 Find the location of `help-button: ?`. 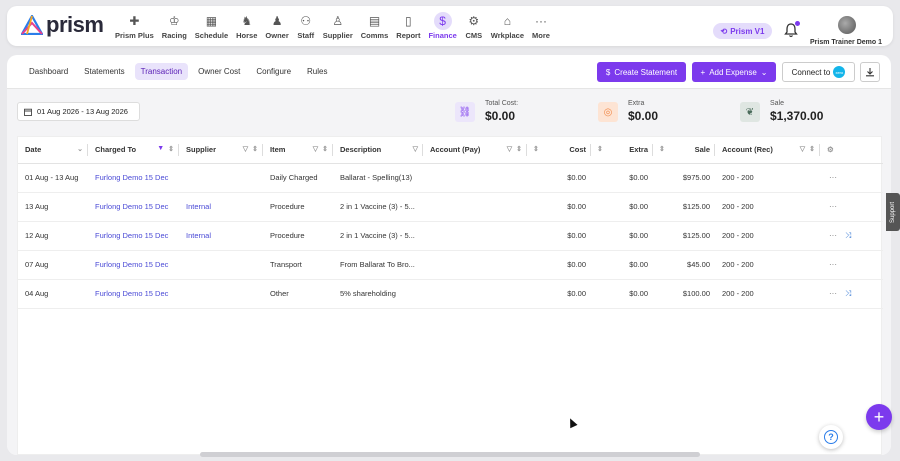

help-button: ? is located at coordinates (831, 437).